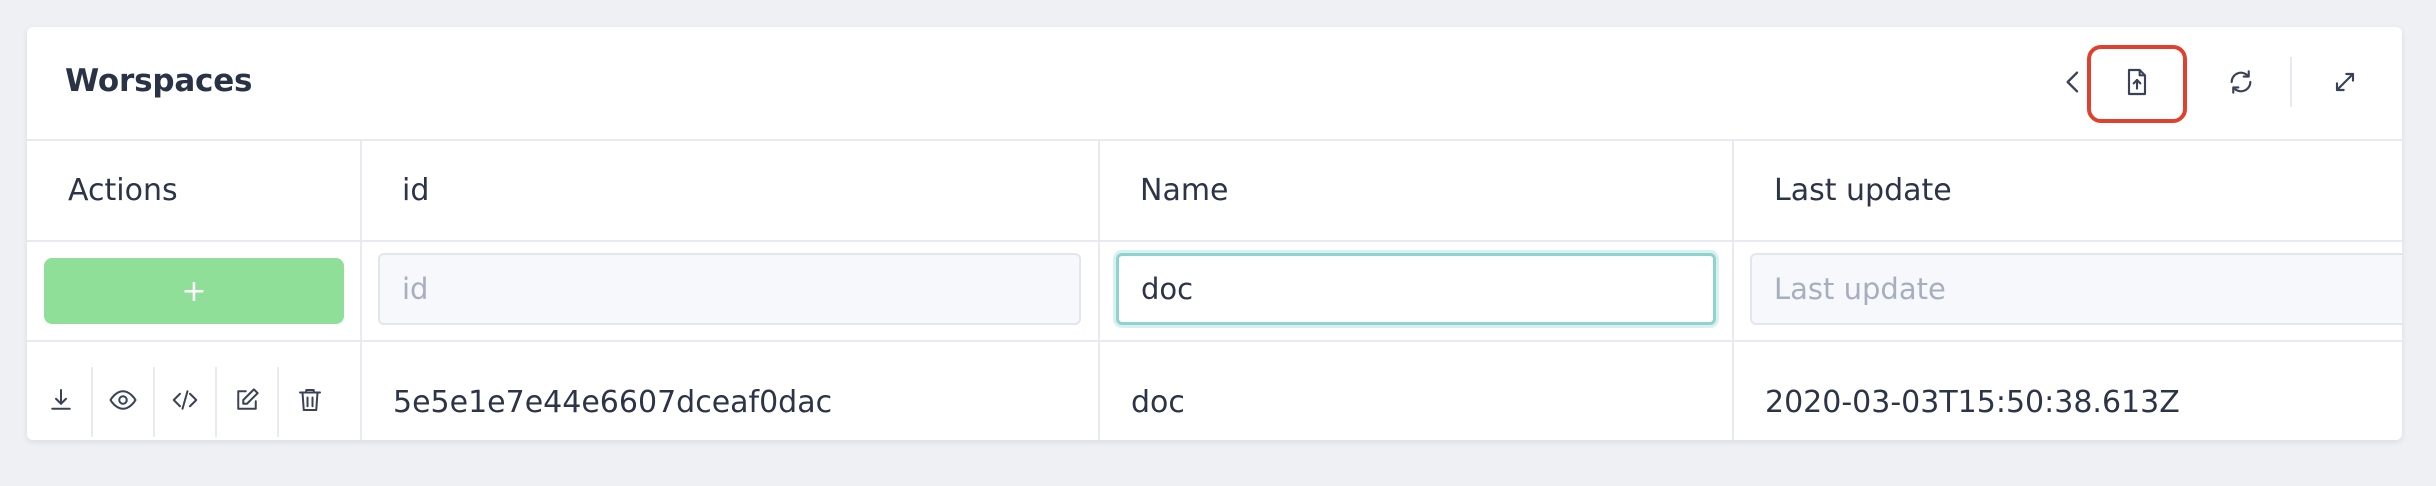 The width and height of the screenshot is (2436, 486). I want to click on refresh-icon, so click(2241, 84).